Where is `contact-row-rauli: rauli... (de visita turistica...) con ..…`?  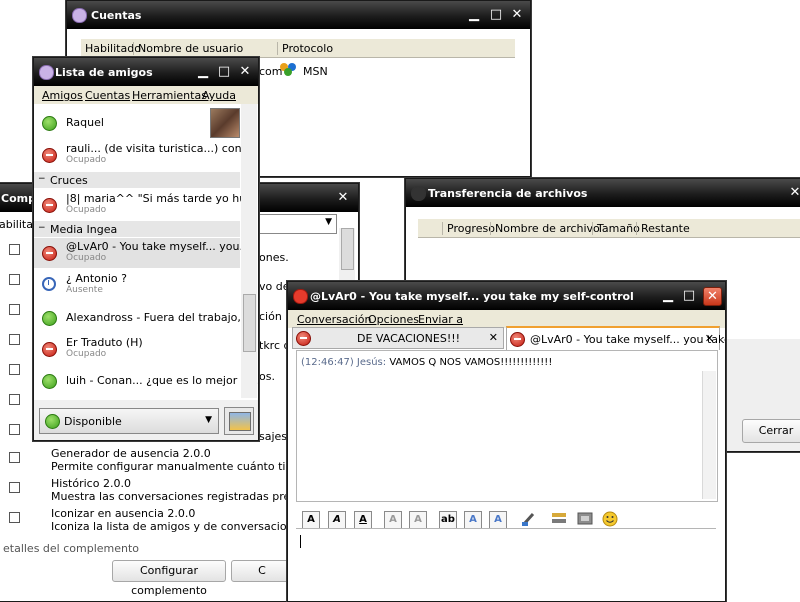 contact-row-rauli: rauli... (de visita turistica...) con ..… is located at coordinates (145, 155).